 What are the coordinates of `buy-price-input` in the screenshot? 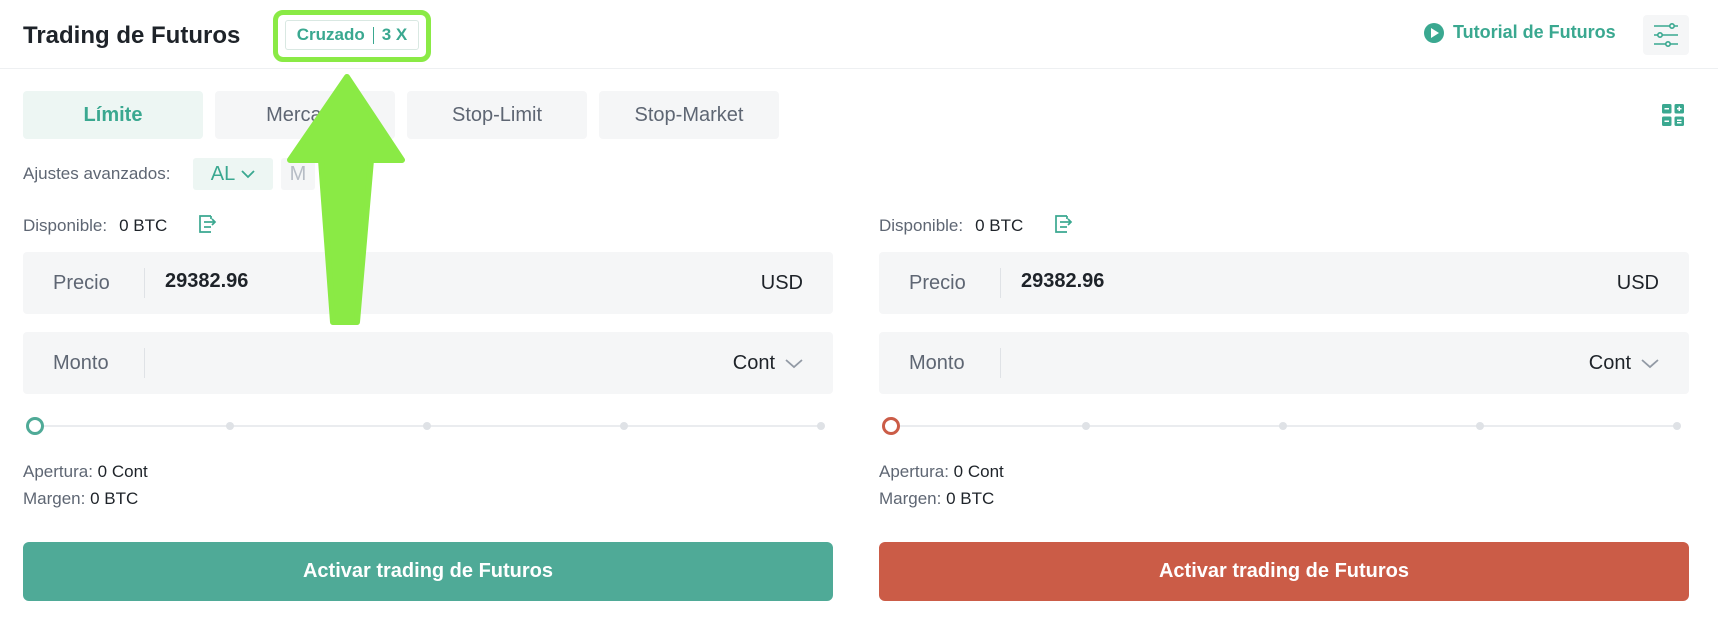 It's located at (415, 281).